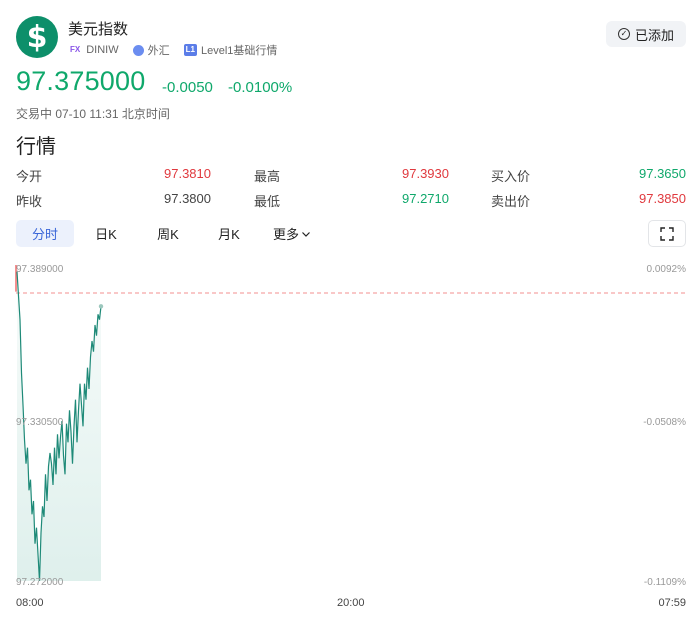  What do you see at coordinates (267, 201) in the screenshot?
I see `low-label: 最低` at bounding box center [267, 201].